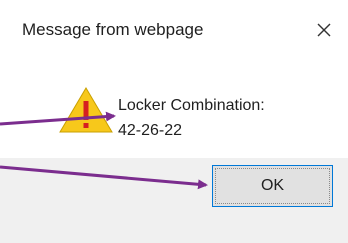 The height and width of the screenshot is (243, 348). I want to click on arrow-to-ok-button, so click(104, 177).